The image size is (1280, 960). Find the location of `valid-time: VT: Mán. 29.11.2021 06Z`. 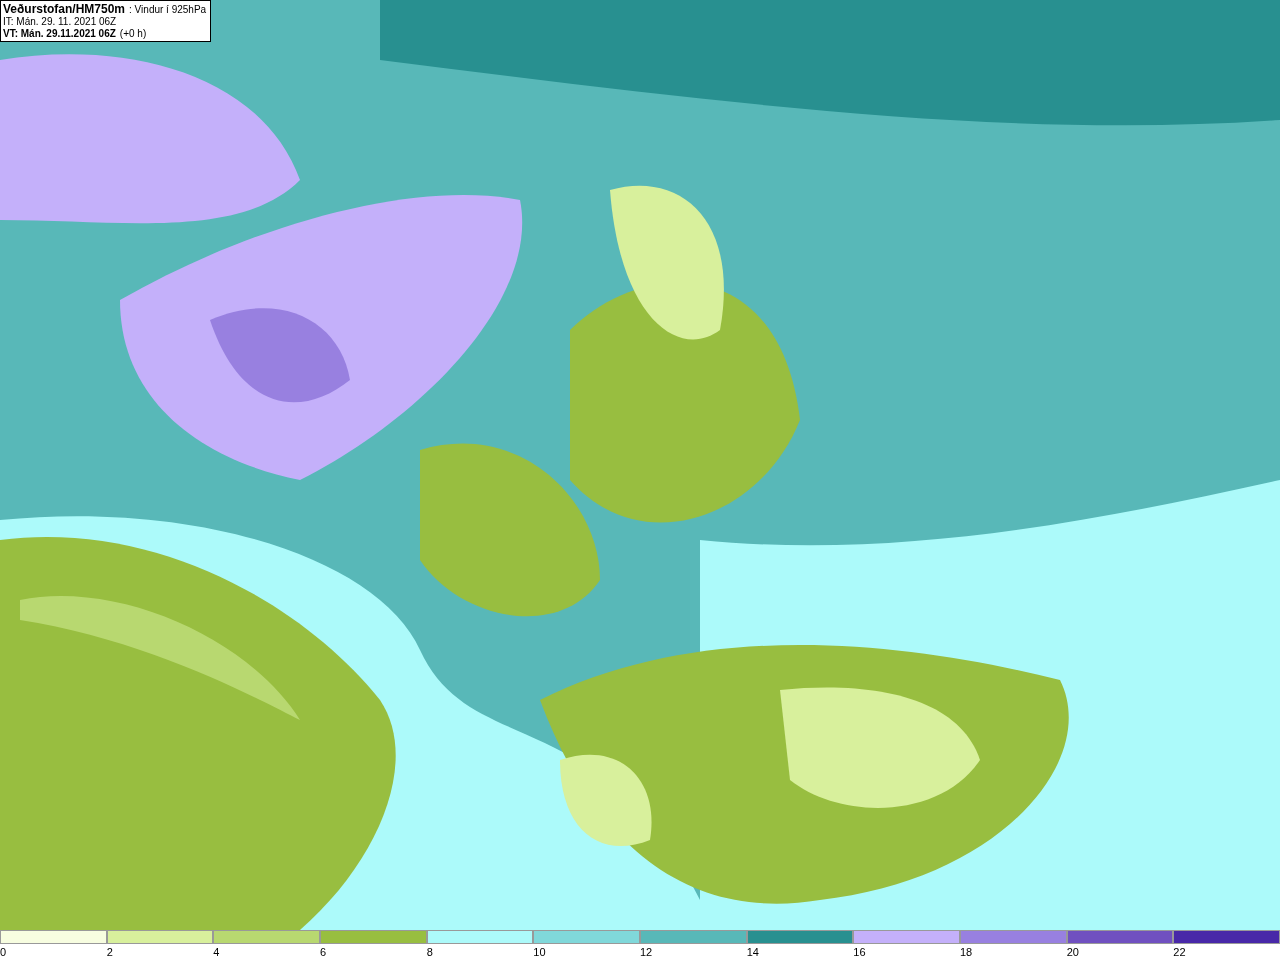

valid-time: VT: Mán. 29.11.2021 06Z is located at coordinates (59, 34).